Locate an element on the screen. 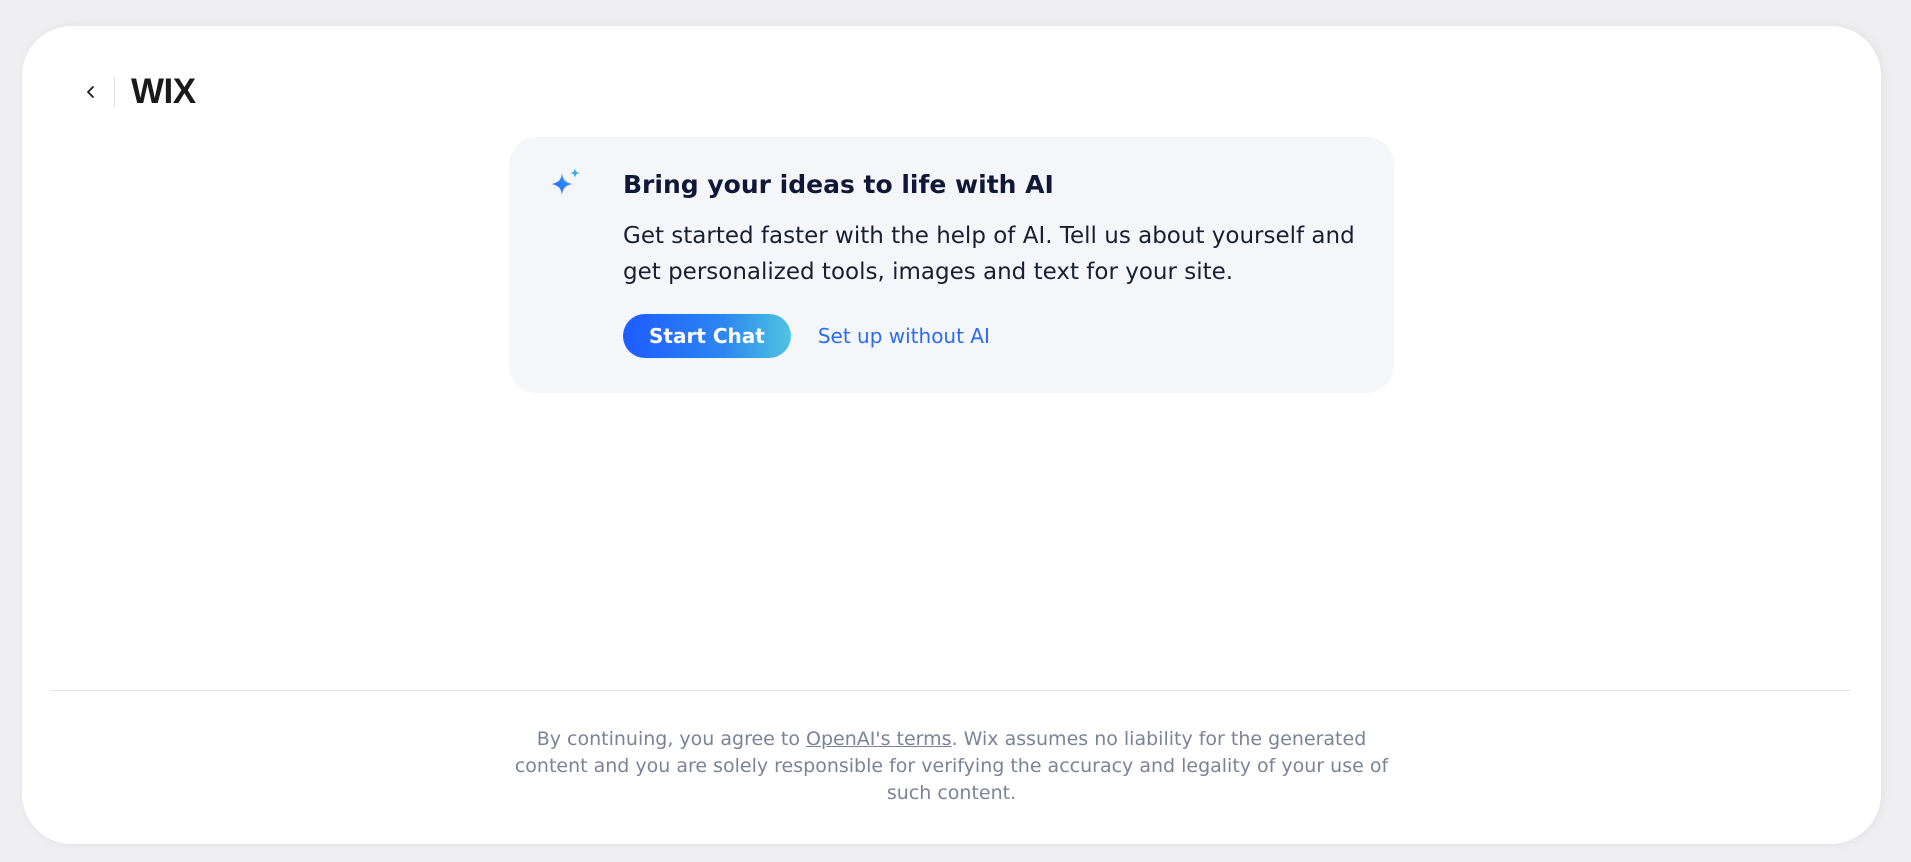  disclaimer-prefix: By continuing, you agree to is located at coordinates (671, 739).